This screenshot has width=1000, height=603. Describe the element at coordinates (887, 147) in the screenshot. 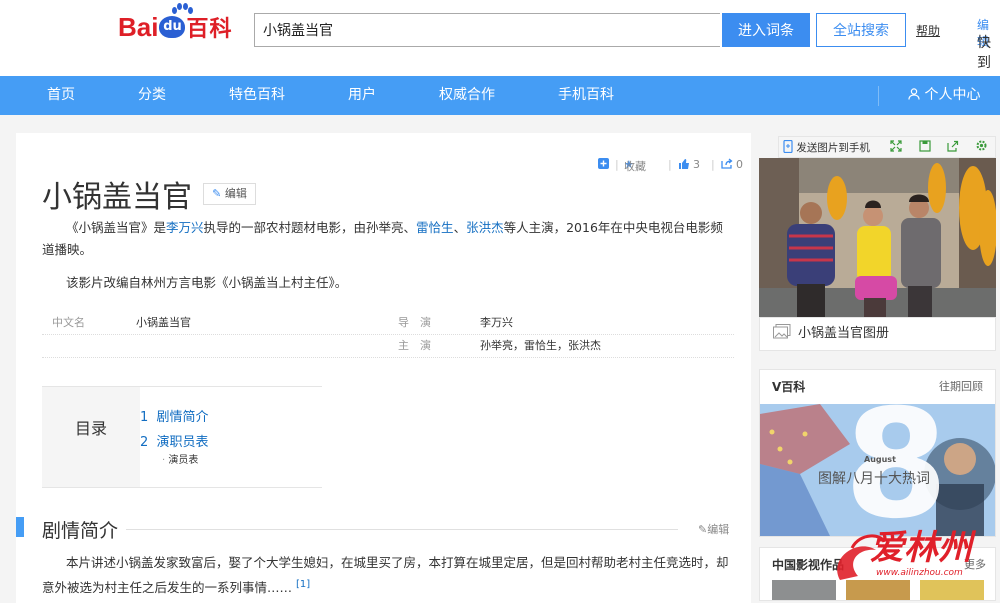

I see `image-toolbar: 发送图片到手机` at that location.